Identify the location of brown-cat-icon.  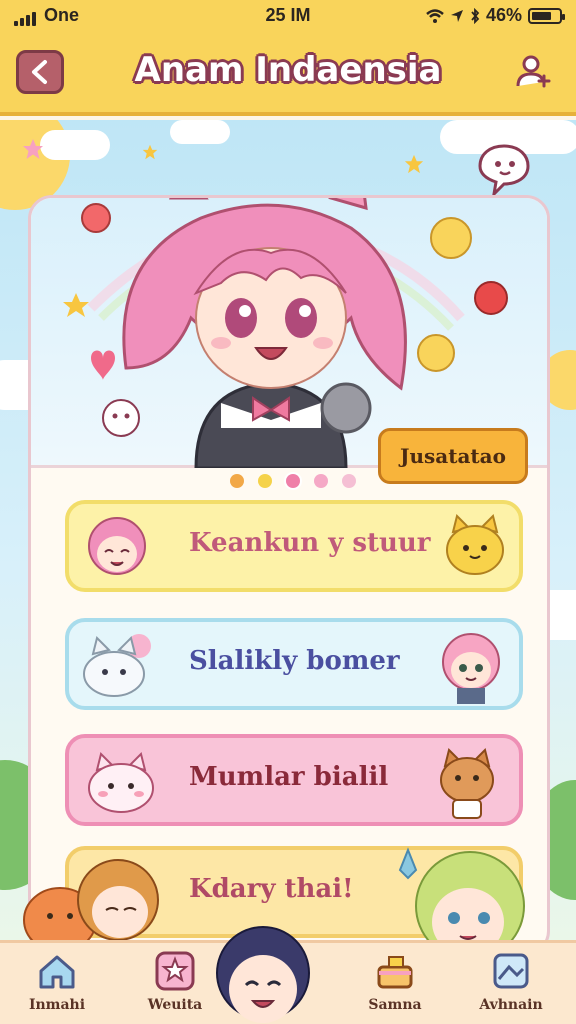
(467, 783).